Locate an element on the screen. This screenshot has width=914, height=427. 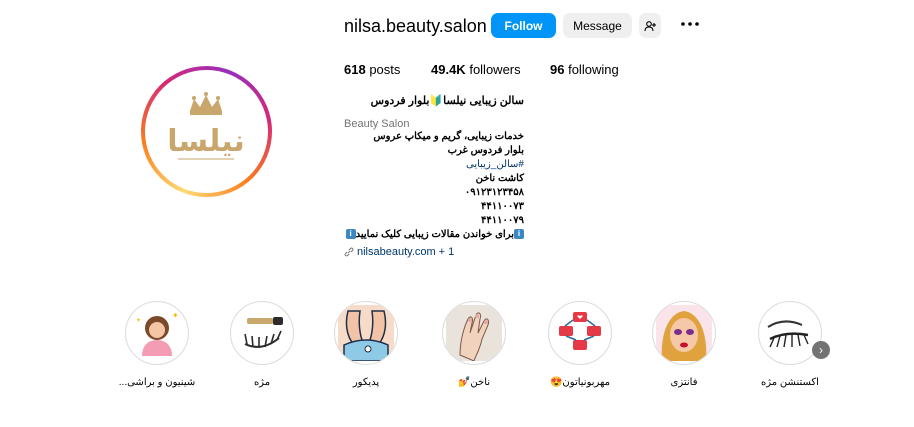
bio-phone: ۴۴۱۱۰۰۷۹ is located at coordinates (502, 220).